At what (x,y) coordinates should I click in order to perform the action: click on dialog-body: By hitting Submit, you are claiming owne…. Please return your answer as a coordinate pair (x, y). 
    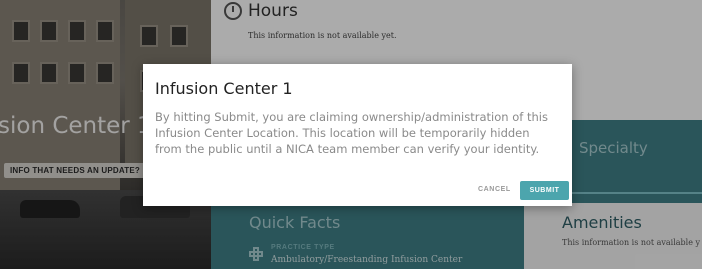
    Looking at the image, I should click on (351, 133).